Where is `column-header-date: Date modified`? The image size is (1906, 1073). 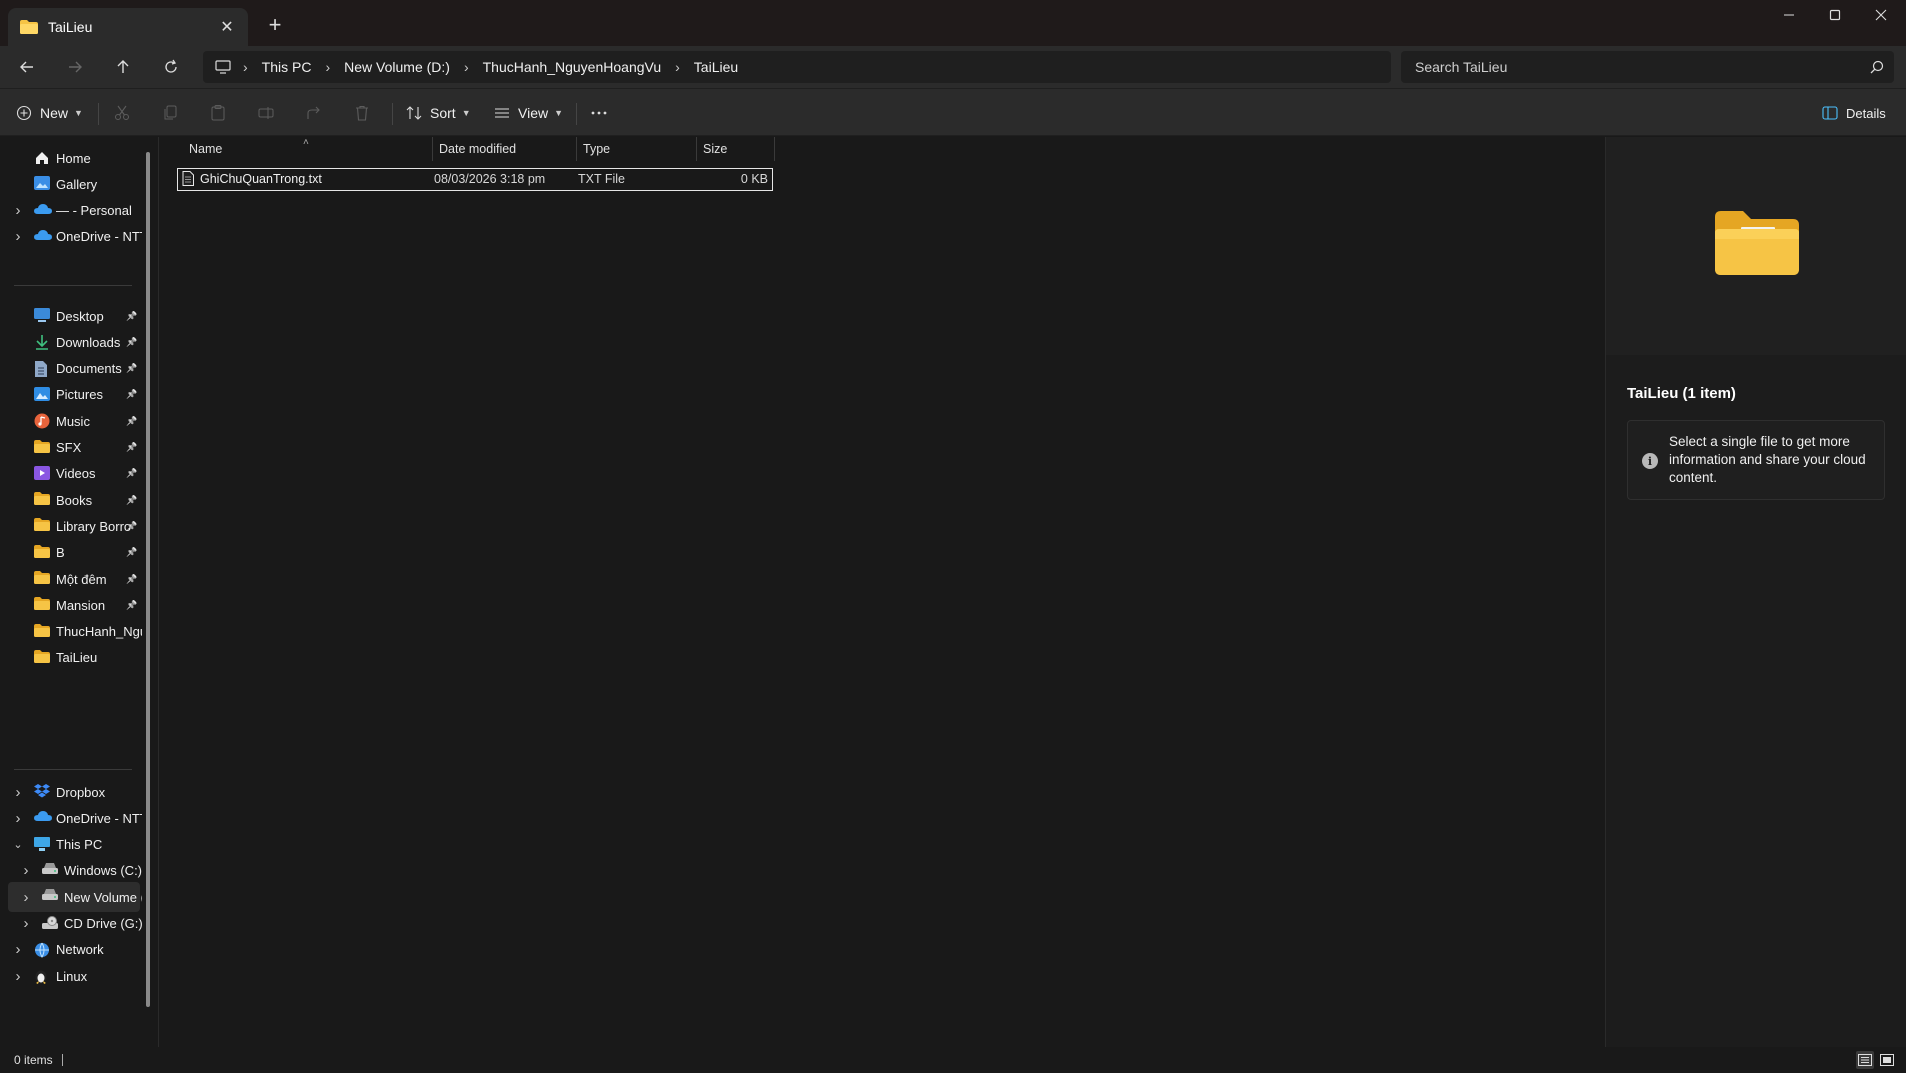 column-header-date: Date modified is located at coordinates (505, 149).